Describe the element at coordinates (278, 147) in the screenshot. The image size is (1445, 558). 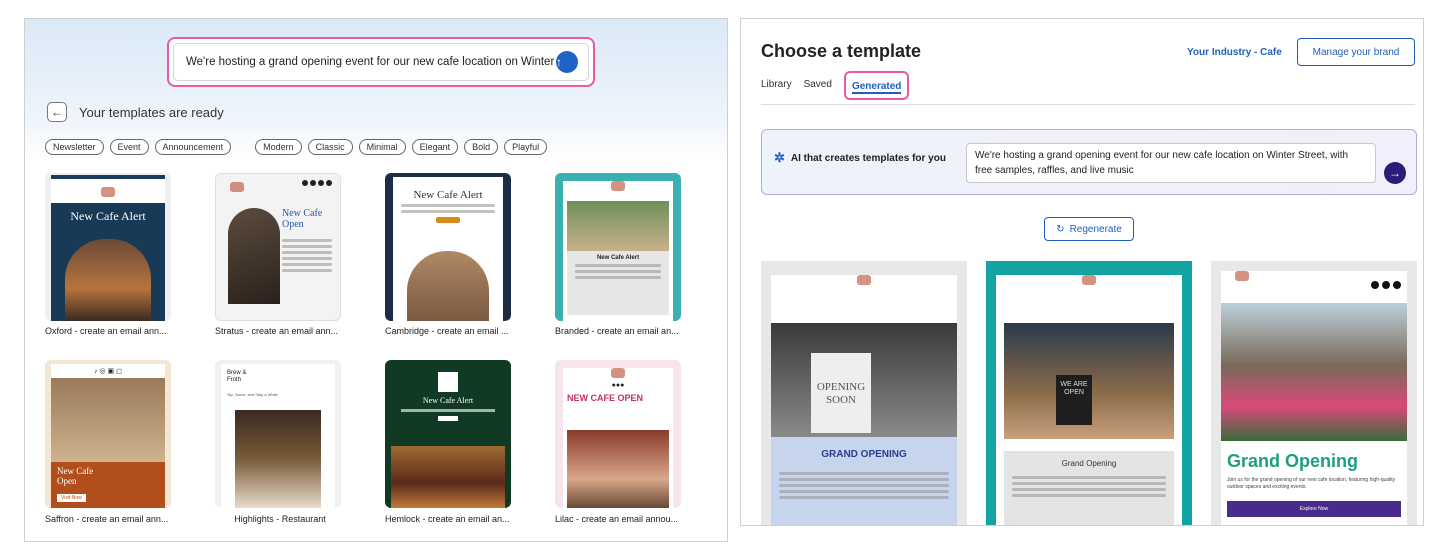
I see `chip-modern: Modern` at that location.